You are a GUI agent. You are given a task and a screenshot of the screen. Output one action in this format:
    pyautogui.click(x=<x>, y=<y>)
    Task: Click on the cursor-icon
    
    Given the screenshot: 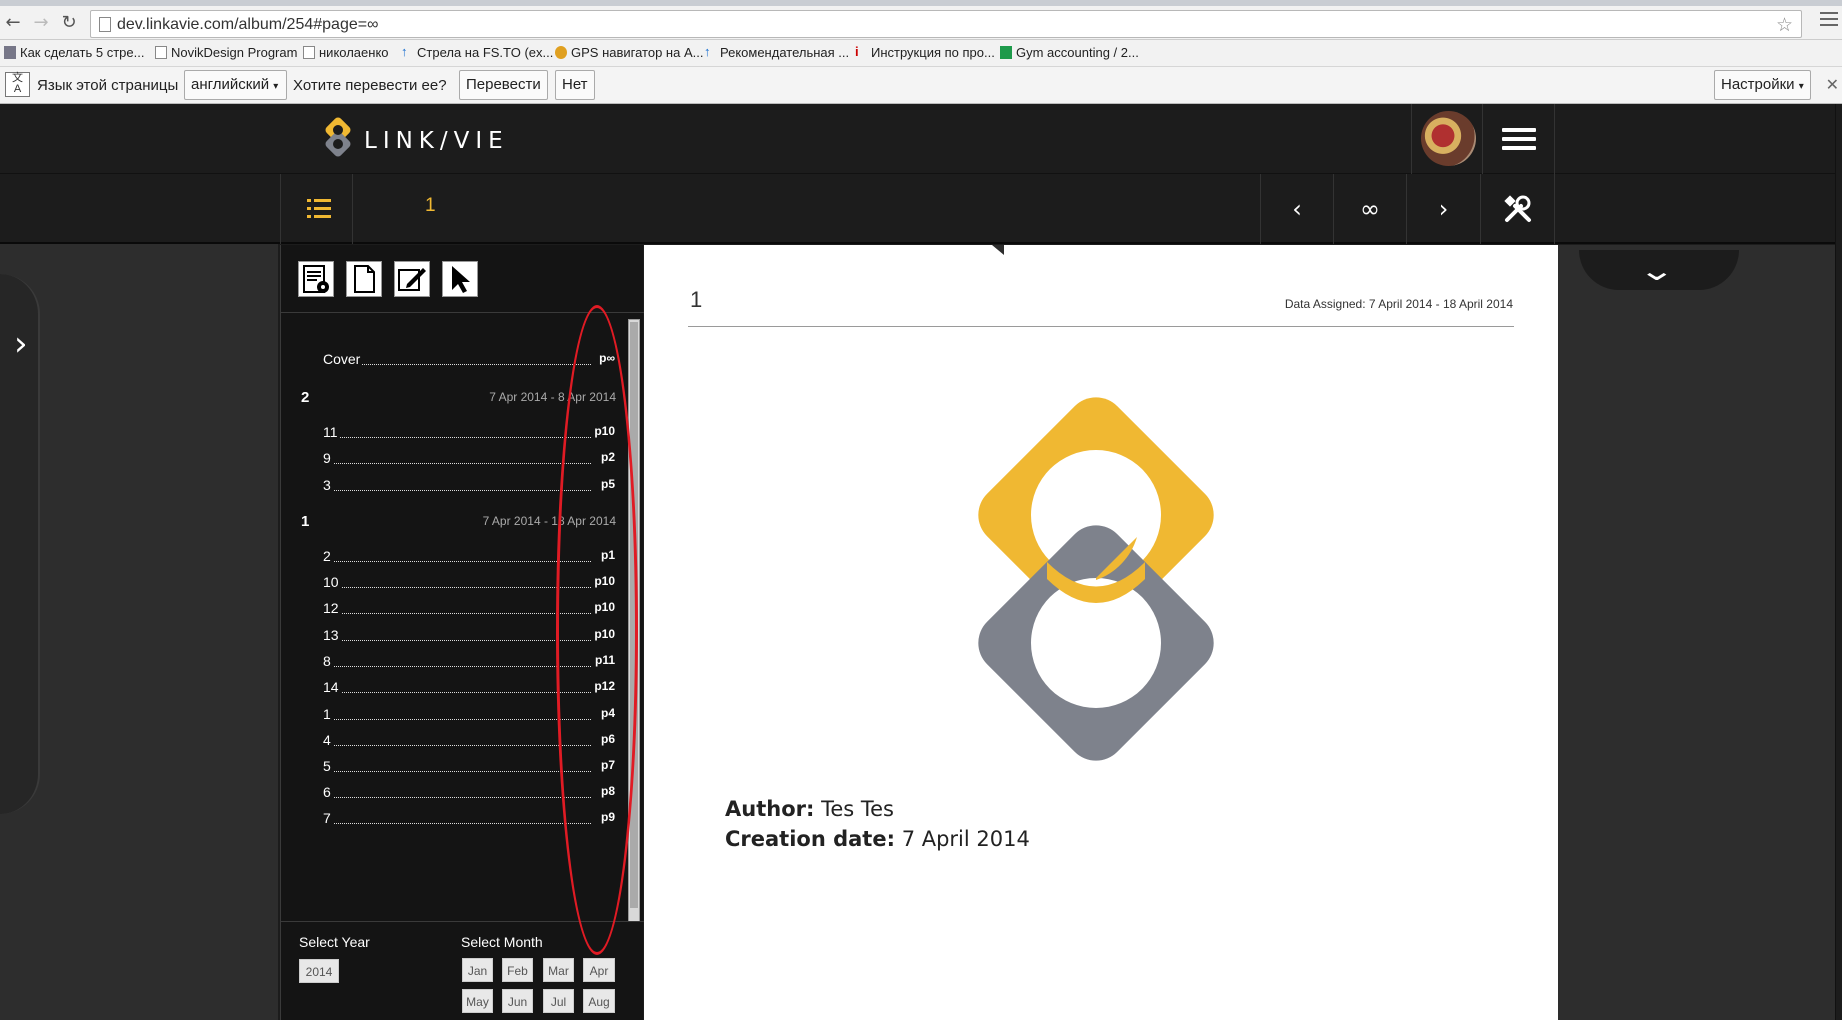 What is the action you would take?
    pyautogui.click(x=461, y=279)
    